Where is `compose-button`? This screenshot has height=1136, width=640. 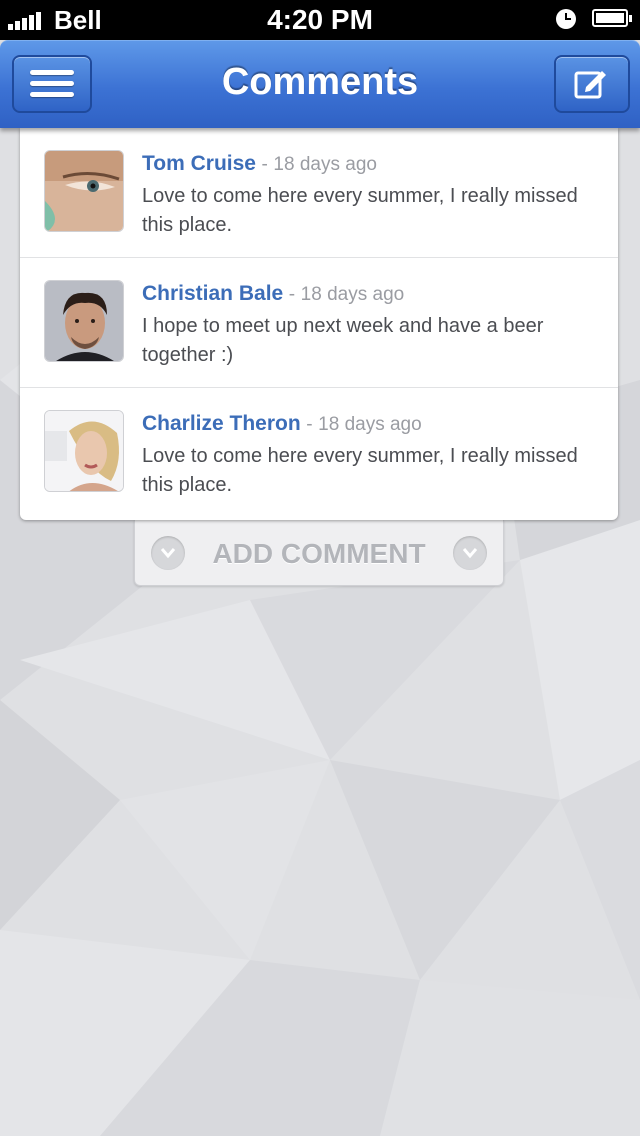
compose-button is located at coordinates (592, 84).